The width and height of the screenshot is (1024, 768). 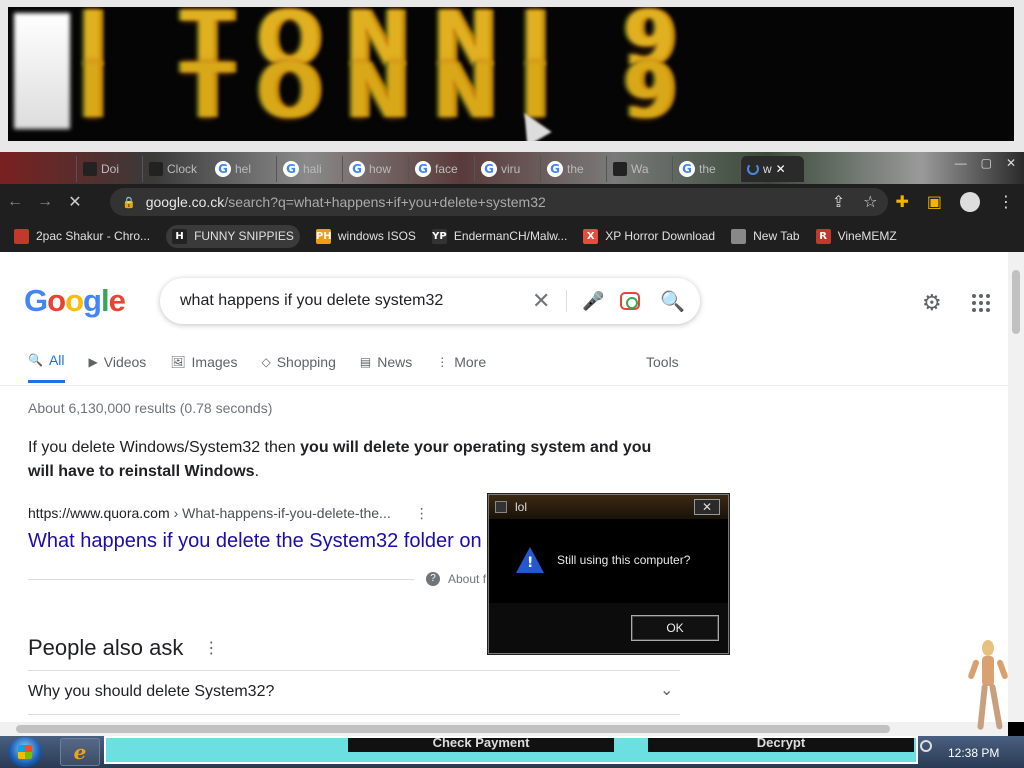 I want to click on sidepanel-icon: ▣, so click(x=934, y=202).